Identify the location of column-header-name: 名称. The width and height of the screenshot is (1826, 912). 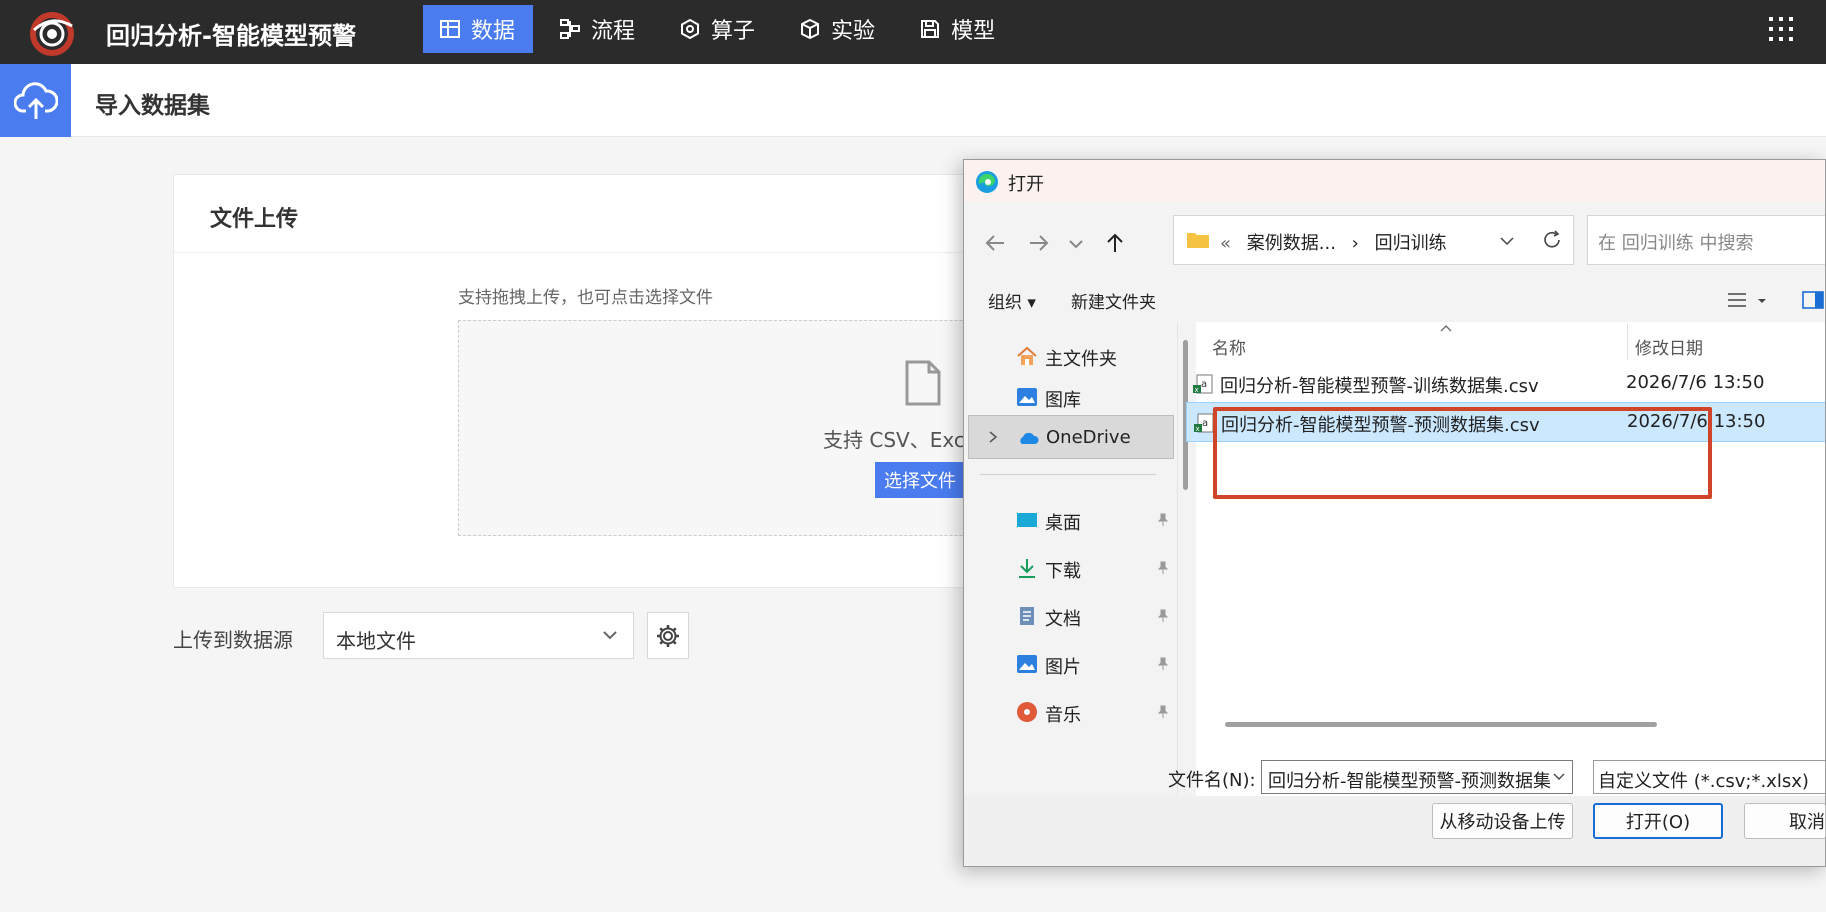
(1229, 346).